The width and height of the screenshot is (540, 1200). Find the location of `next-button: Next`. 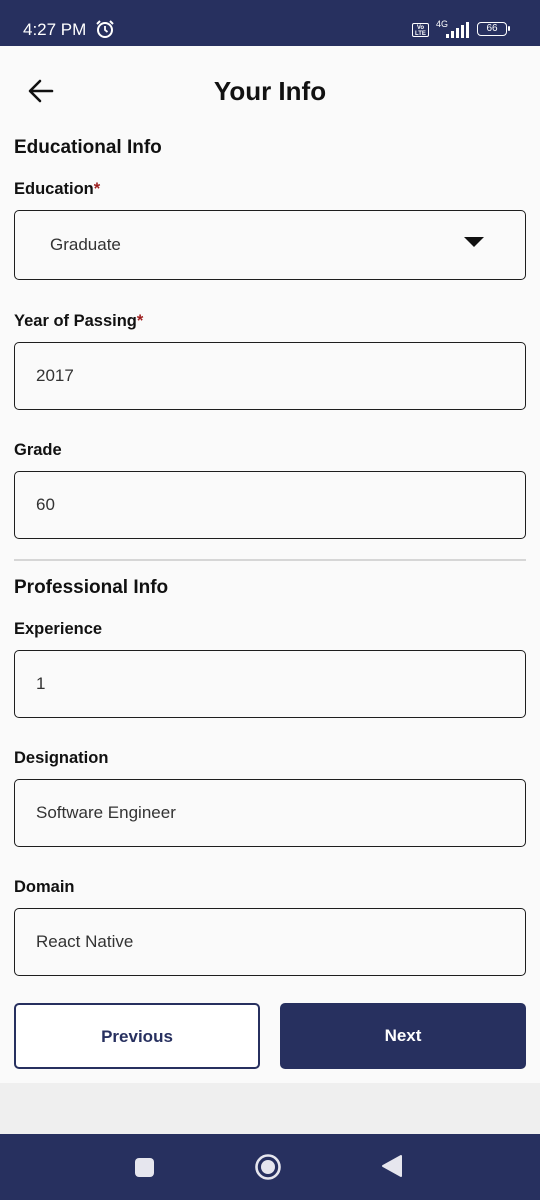

next-button: Next is located at coordinates (403, 1036).